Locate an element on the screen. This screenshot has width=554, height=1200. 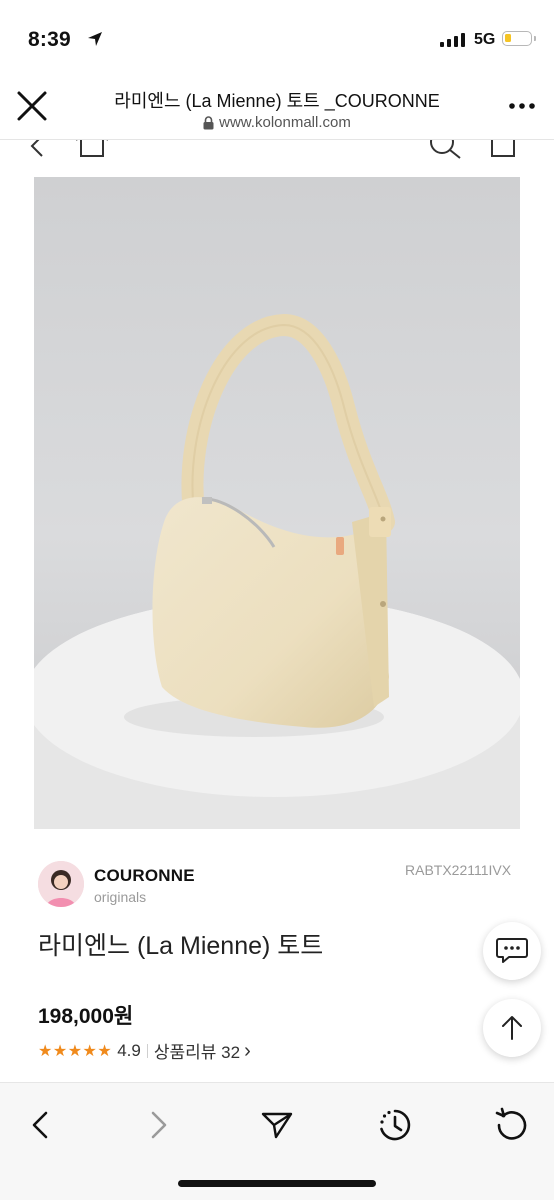
close-icon is located at coordinates (32, 106).